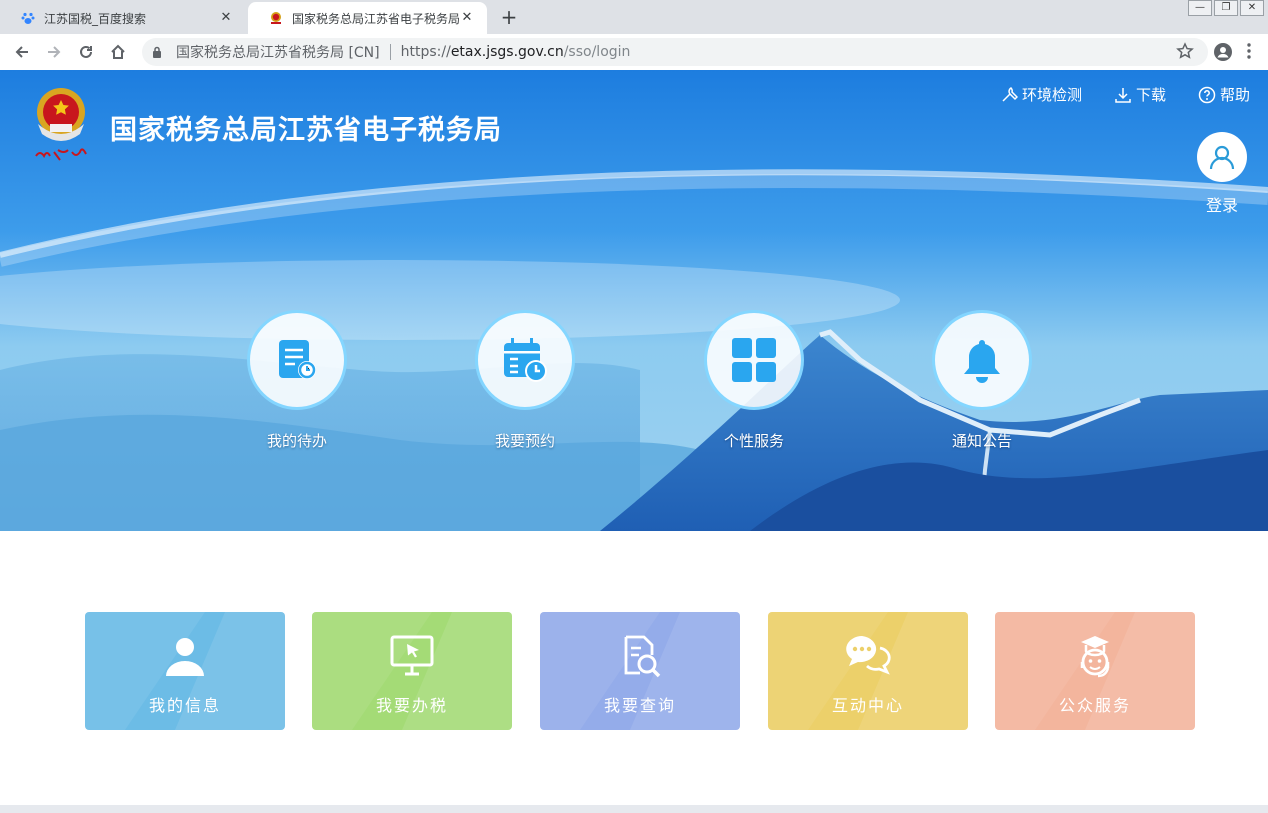  What do you see at coordinates (28, 18) in the screenshot?
I see `baidu-paw-icon` at bounding box center [28, 18].